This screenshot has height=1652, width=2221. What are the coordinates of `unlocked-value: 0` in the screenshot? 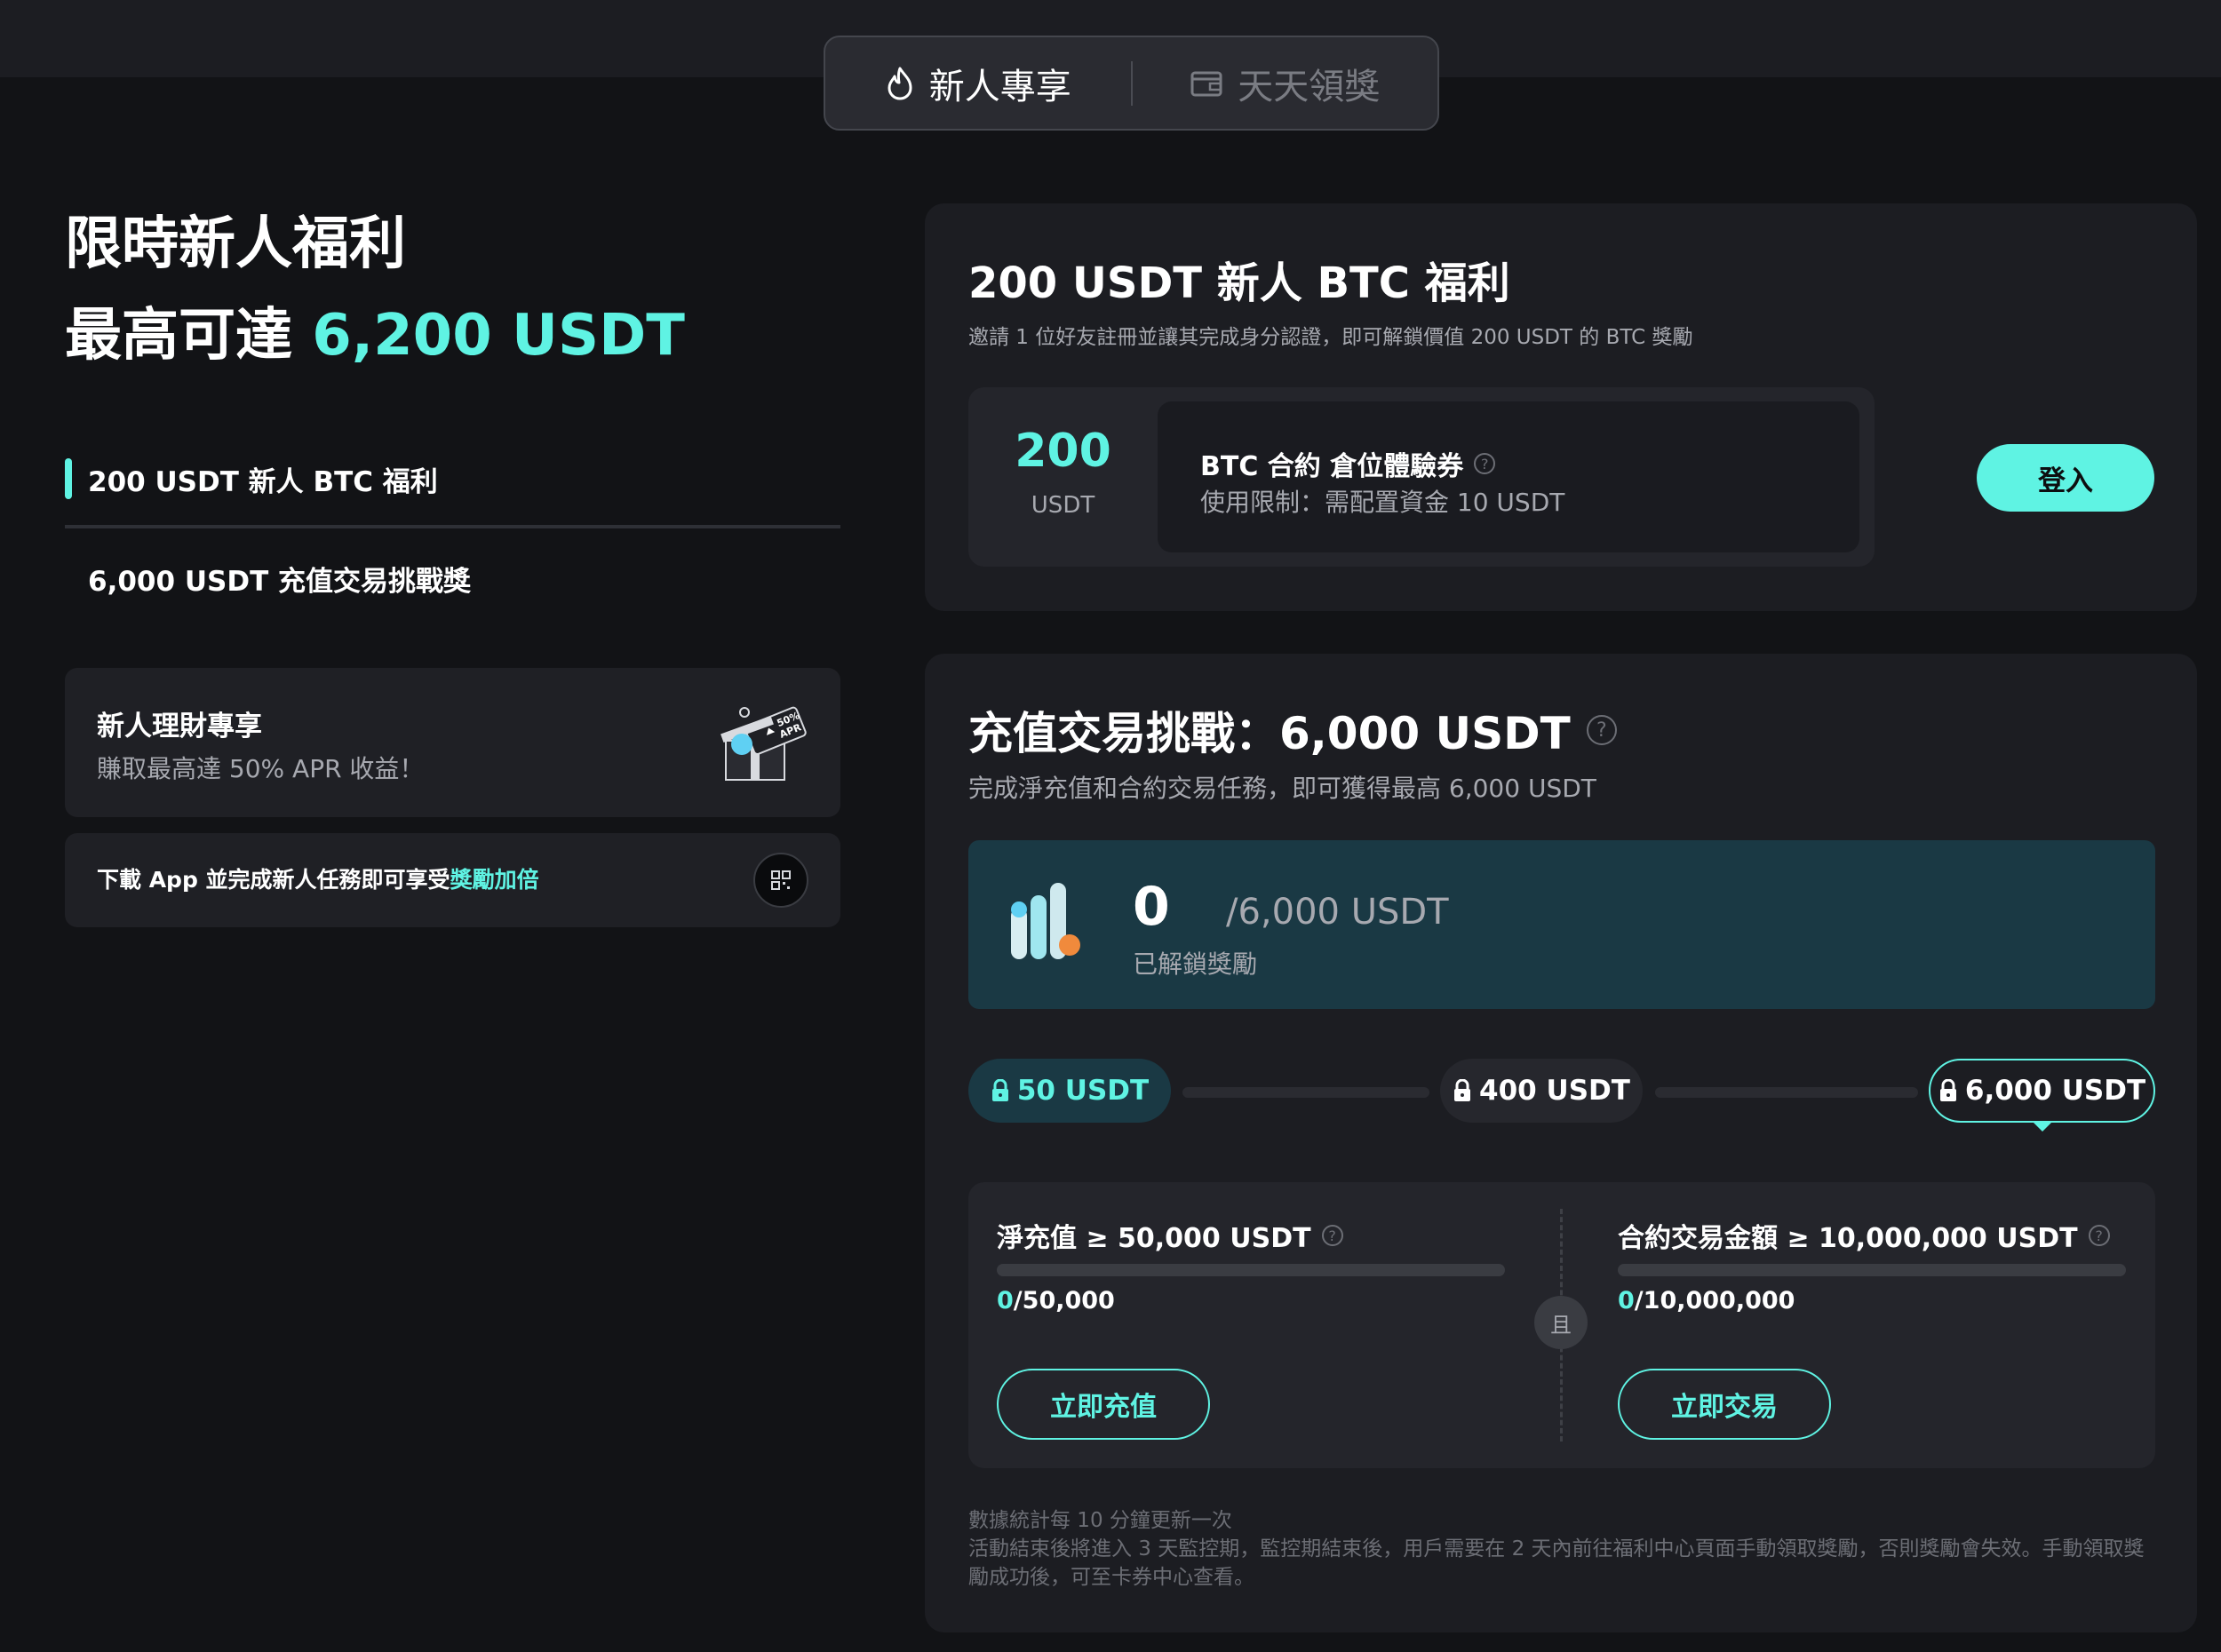 It's located at (1151, 907).